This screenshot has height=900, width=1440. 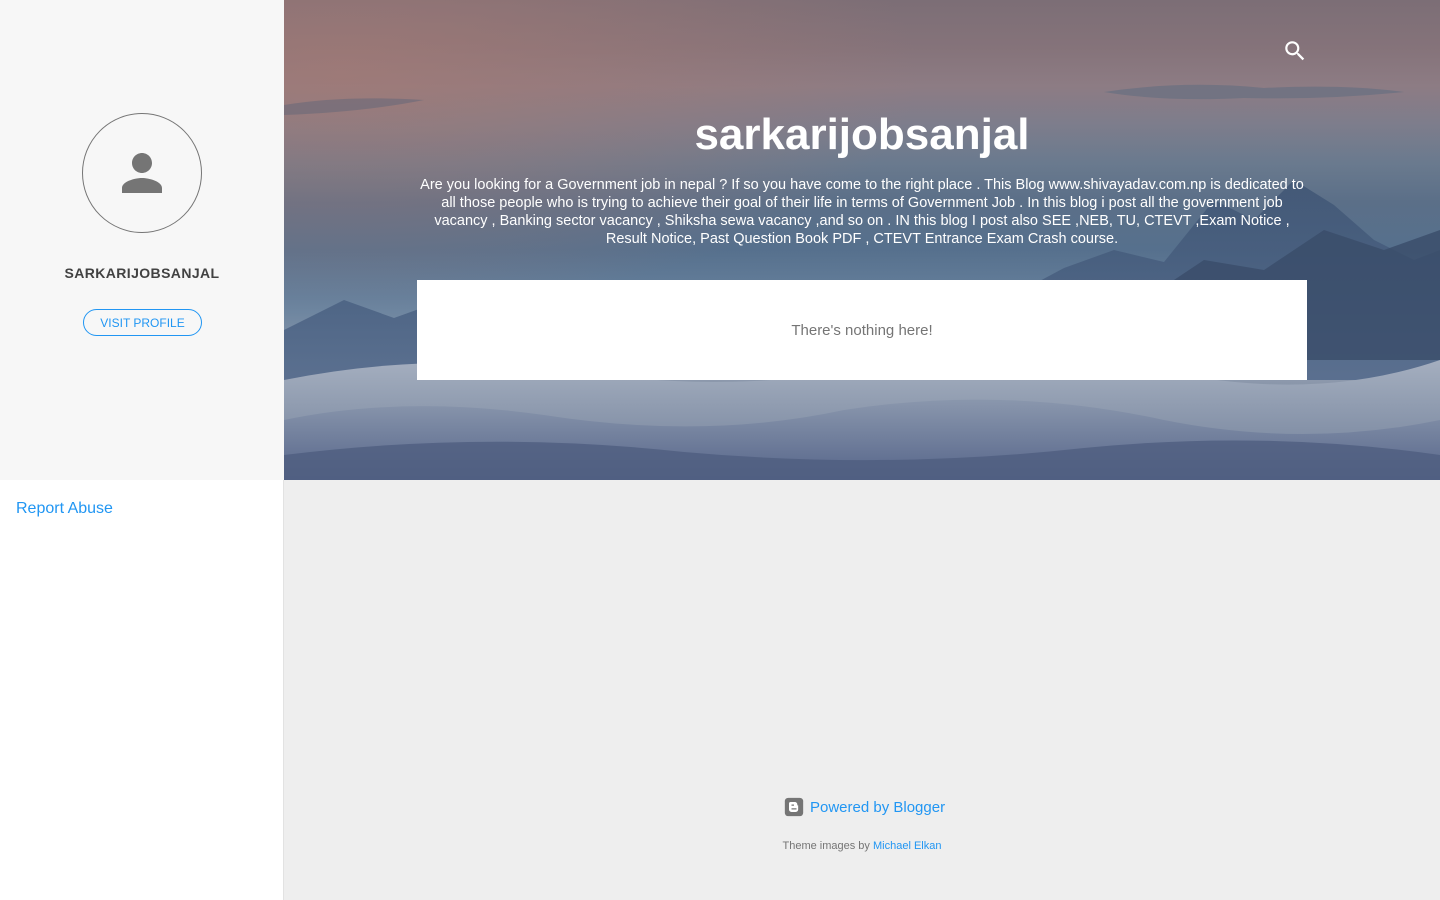 I want to click on powered-by-label: Powered by Blogger, so click(x=878, y=807).